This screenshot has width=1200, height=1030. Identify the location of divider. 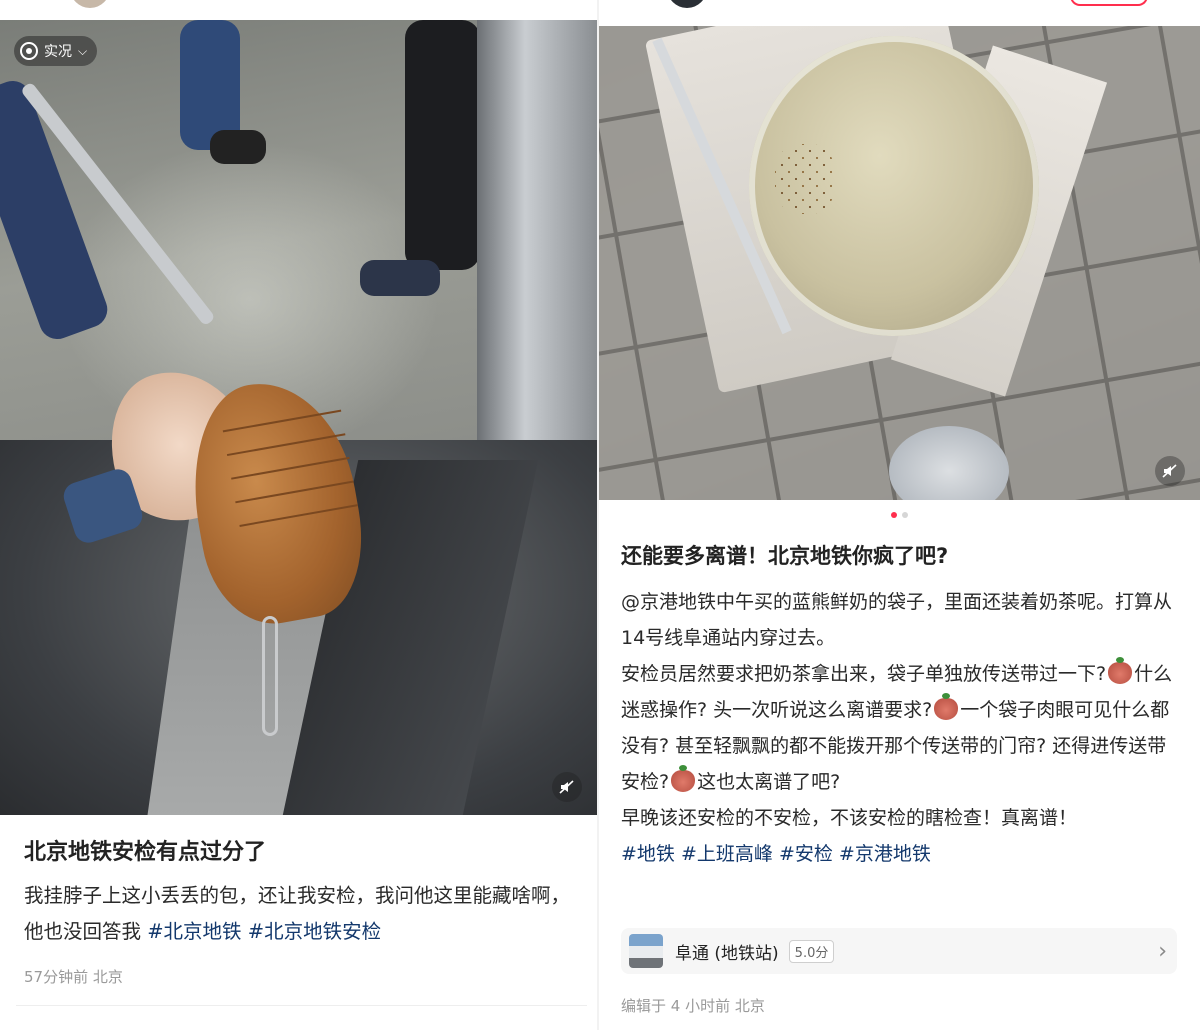
(301, 1005).